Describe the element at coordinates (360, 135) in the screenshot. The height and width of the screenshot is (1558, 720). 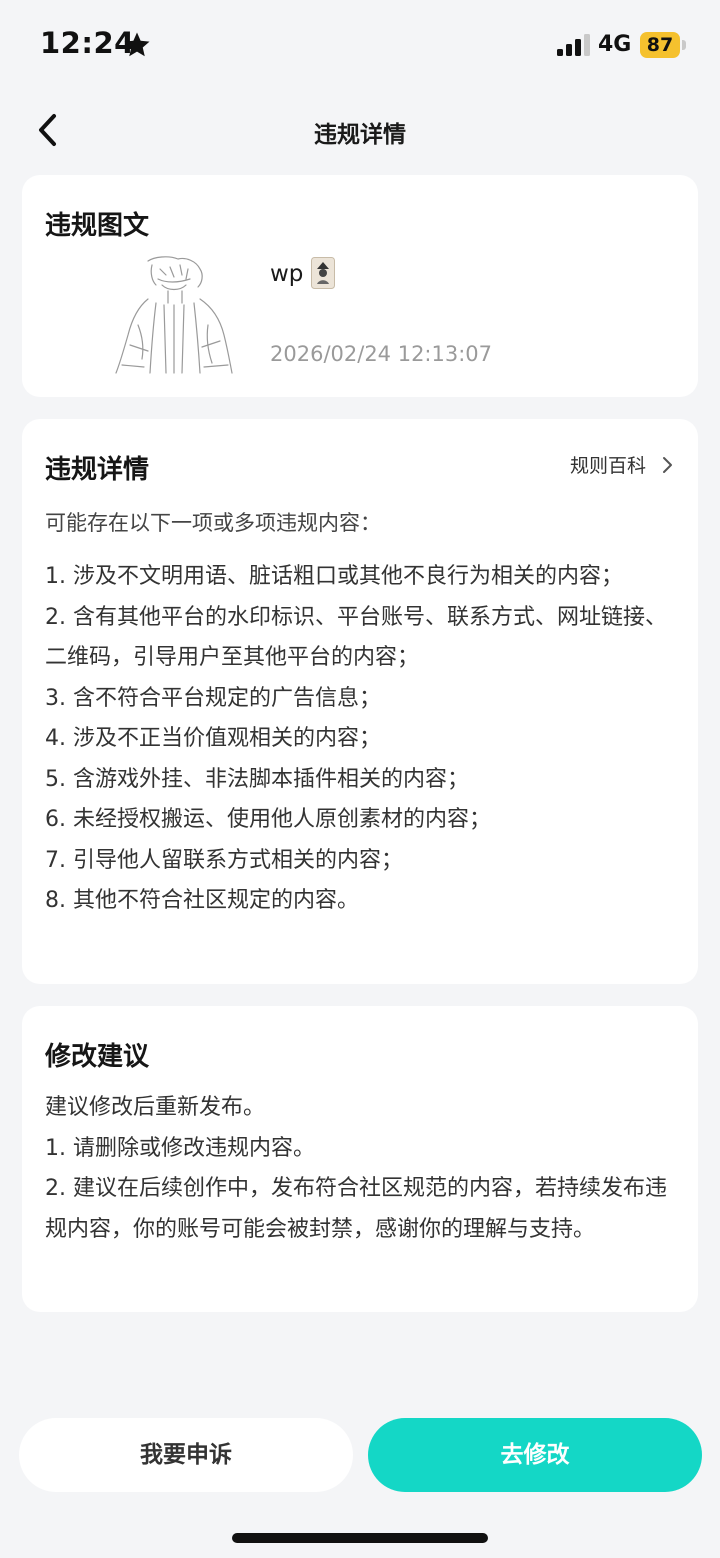
I see `page-title: 违规详情` at that location.